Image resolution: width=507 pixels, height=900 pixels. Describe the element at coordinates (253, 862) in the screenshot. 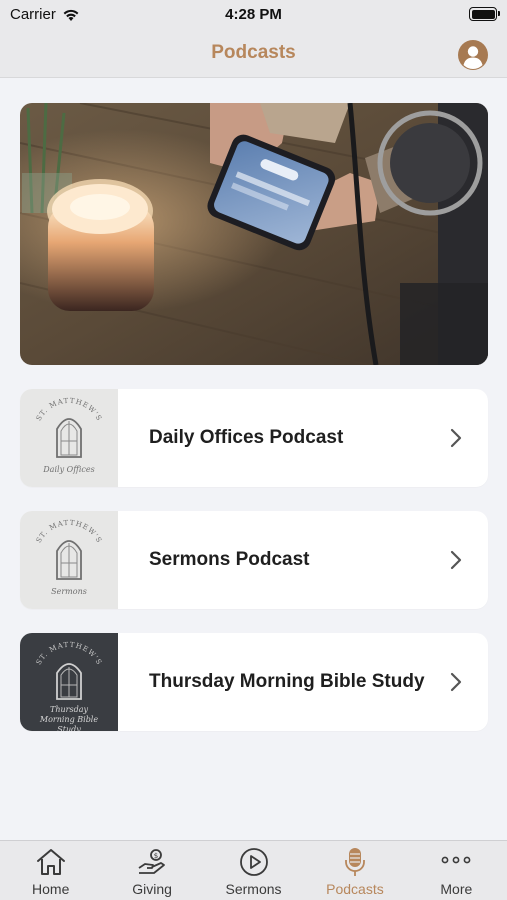

I see `play-circle-icon` at that location.